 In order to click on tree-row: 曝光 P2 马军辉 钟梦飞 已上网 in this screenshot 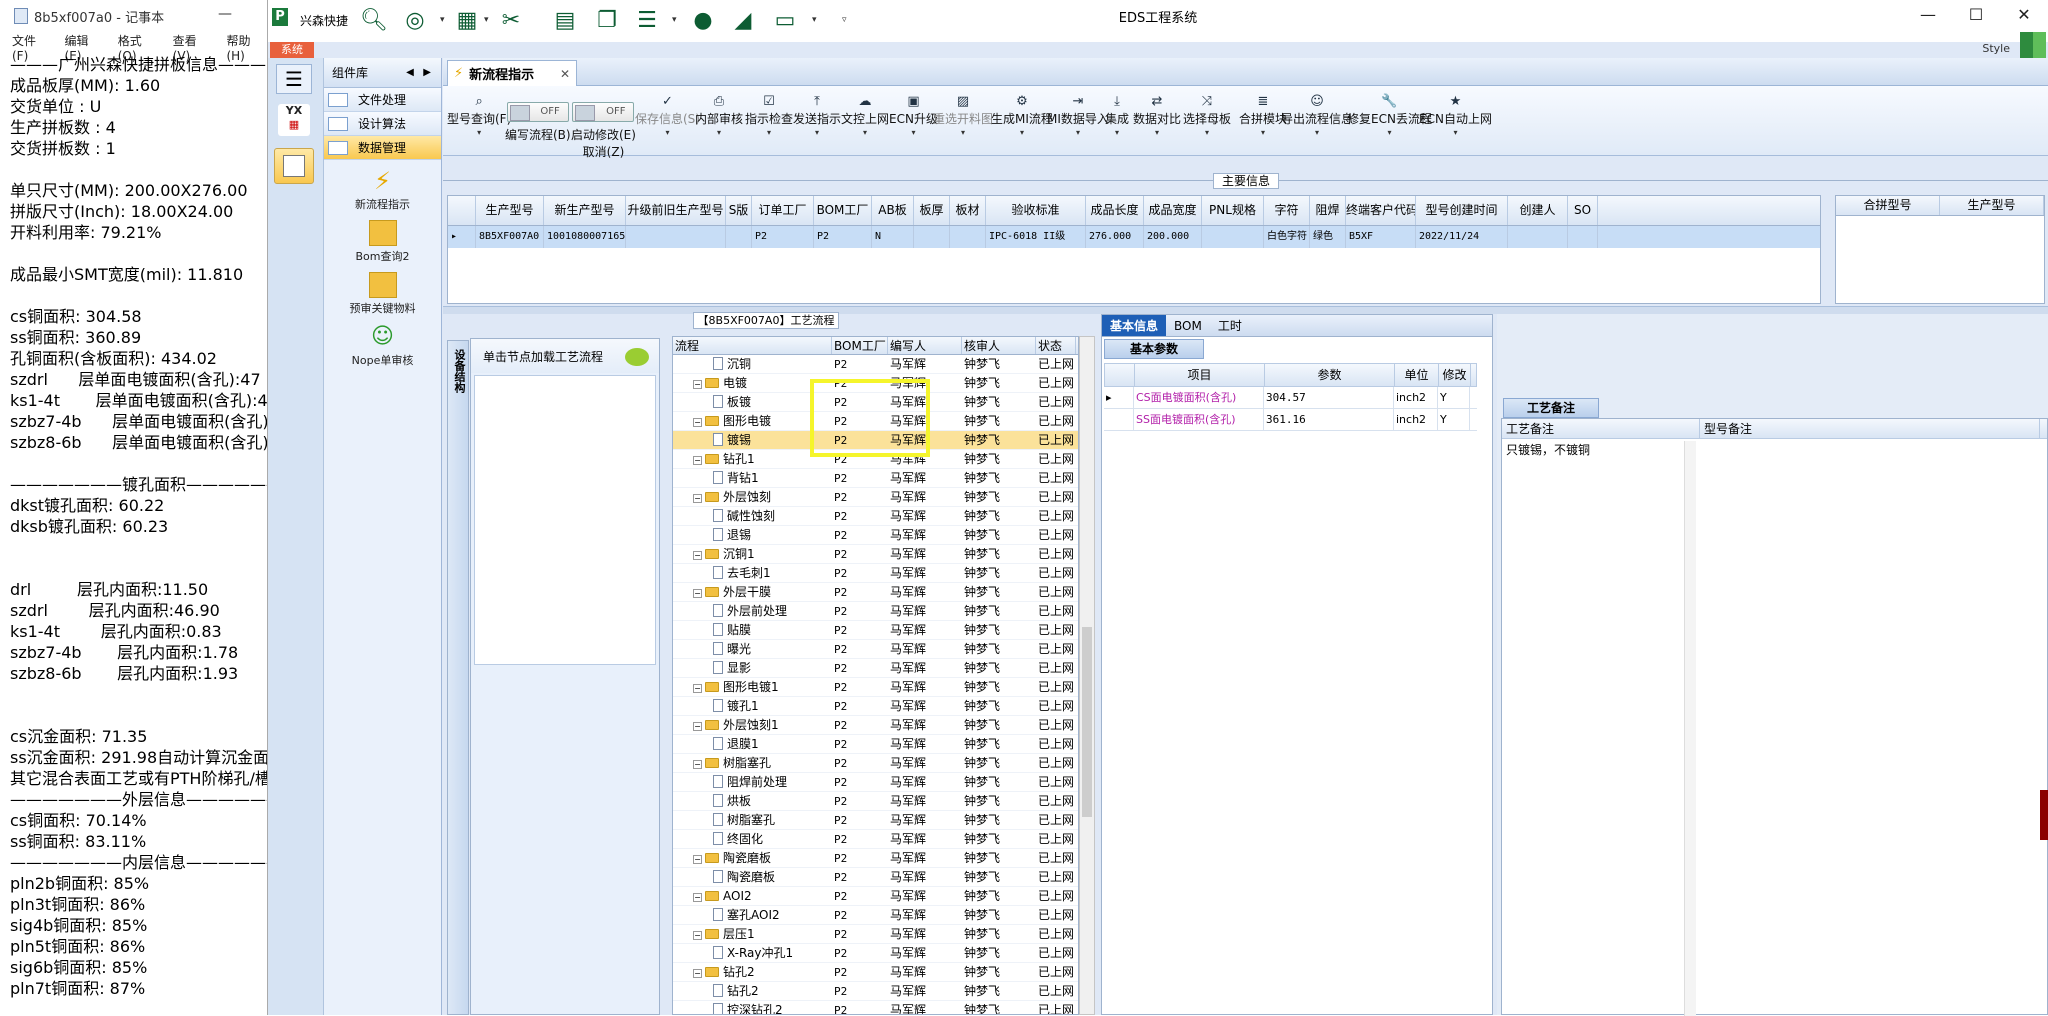, I will do `click(875, 649)`.